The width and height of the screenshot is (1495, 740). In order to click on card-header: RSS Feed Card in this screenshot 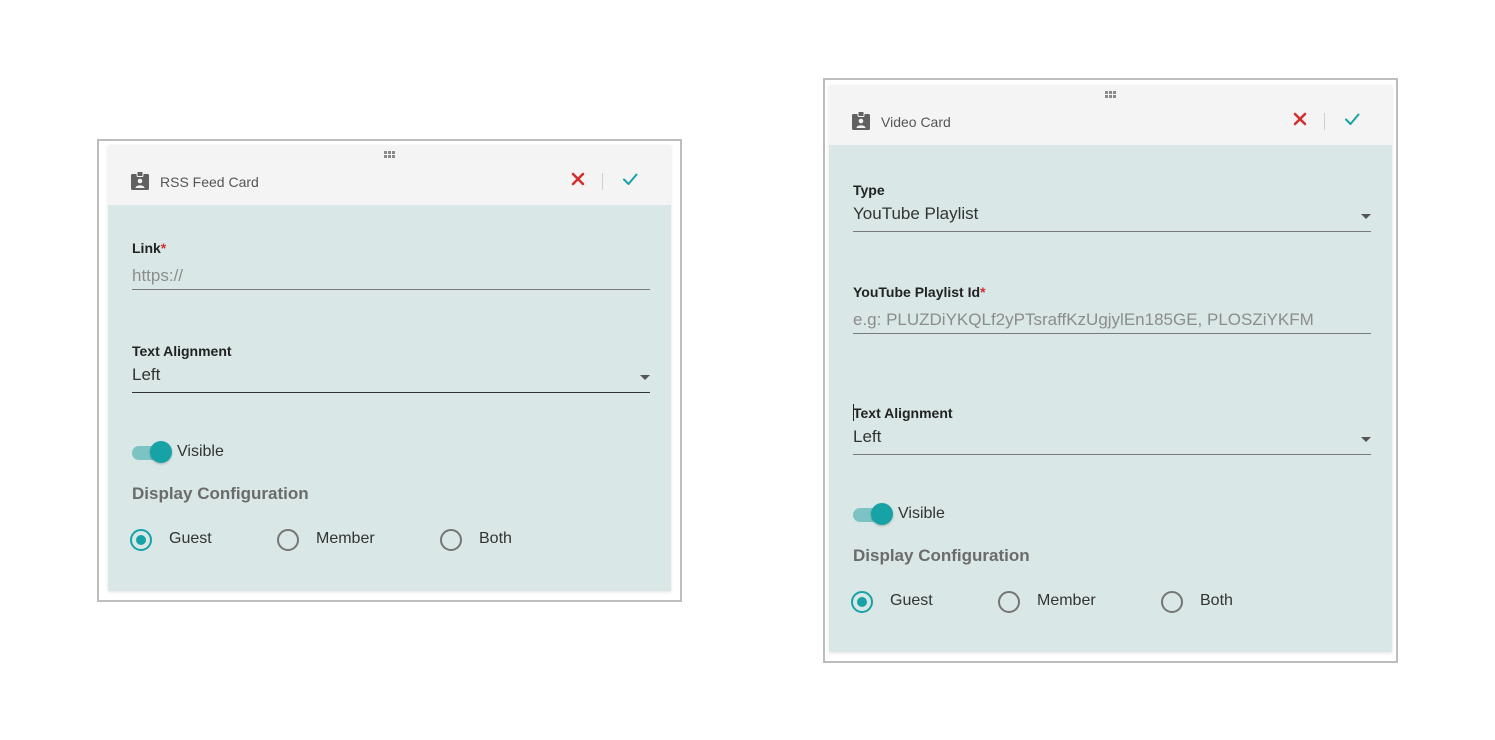, I will do `click(389, 175)`.